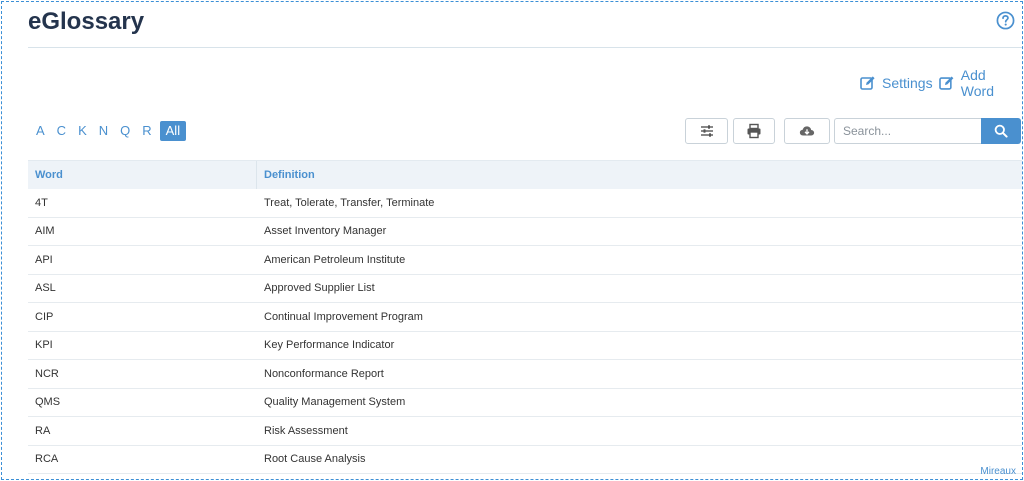  Describe the element at coordinates (103, 131) in the screenshot. I see `letter-filter-n: N` at that location.